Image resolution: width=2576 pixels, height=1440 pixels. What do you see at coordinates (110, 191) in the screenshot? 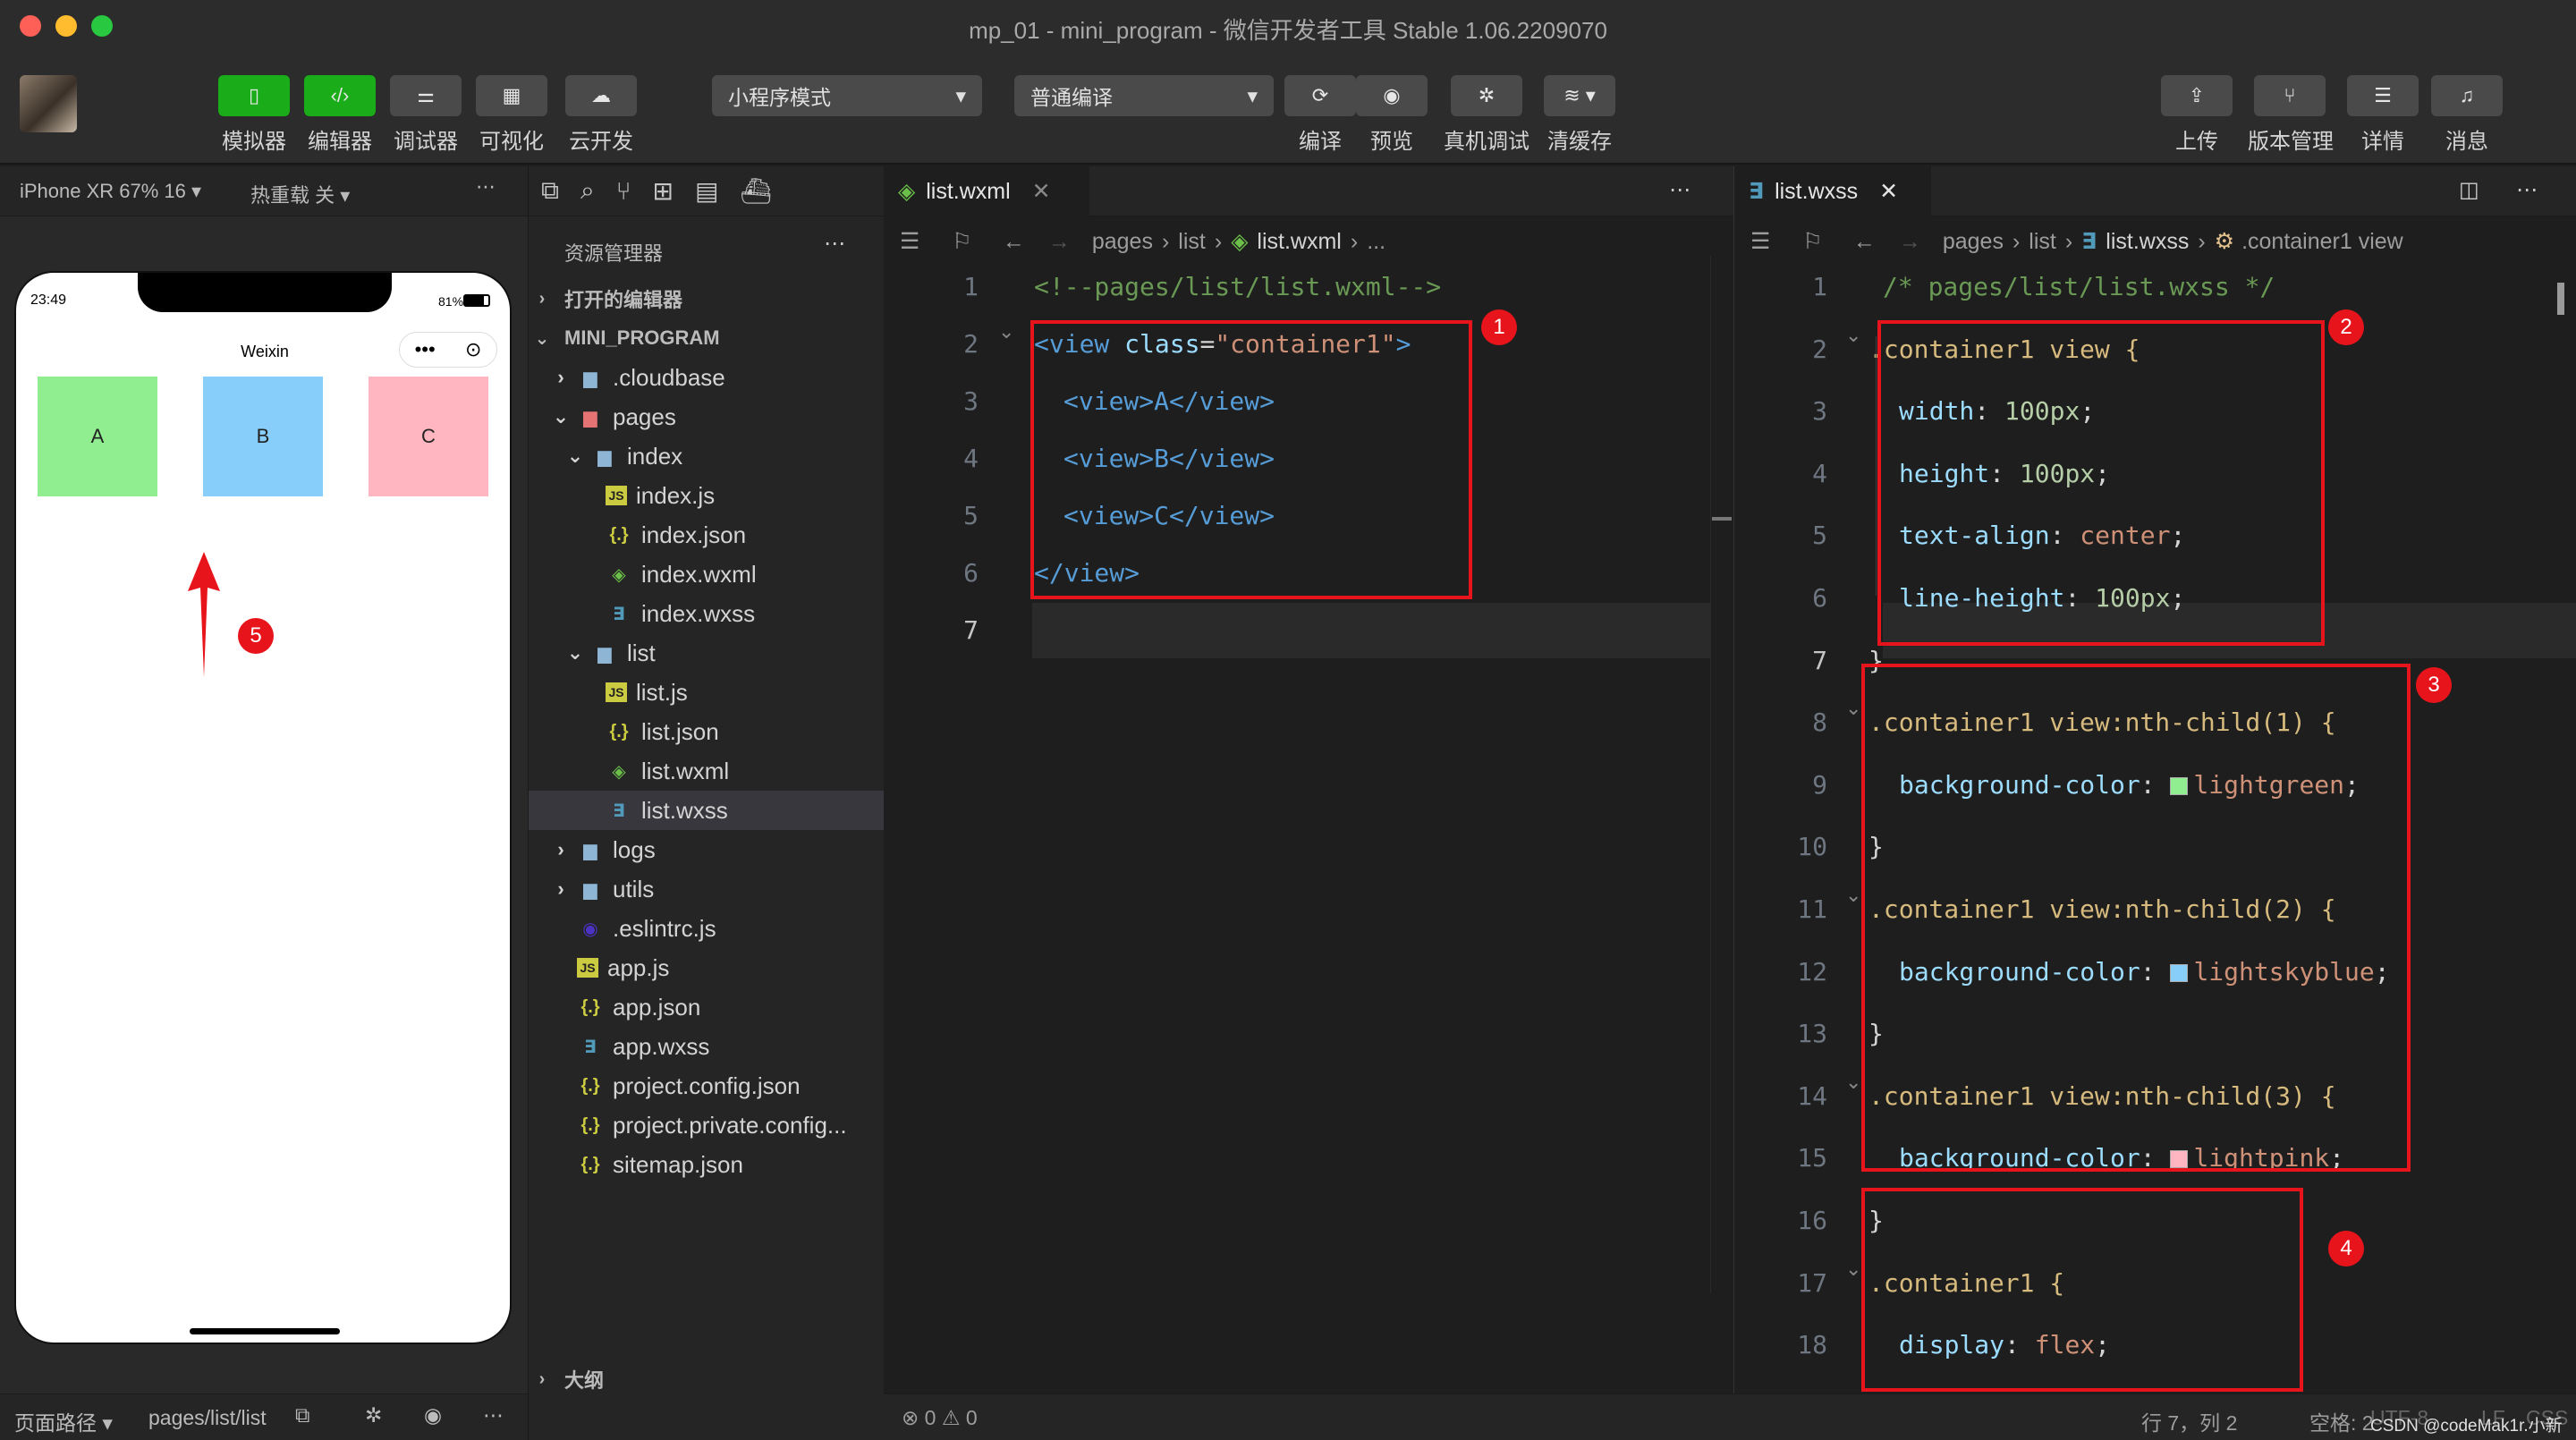
I see `device-select: iPhone XR 67% 16 ▾` at bounding box center [110, 191].